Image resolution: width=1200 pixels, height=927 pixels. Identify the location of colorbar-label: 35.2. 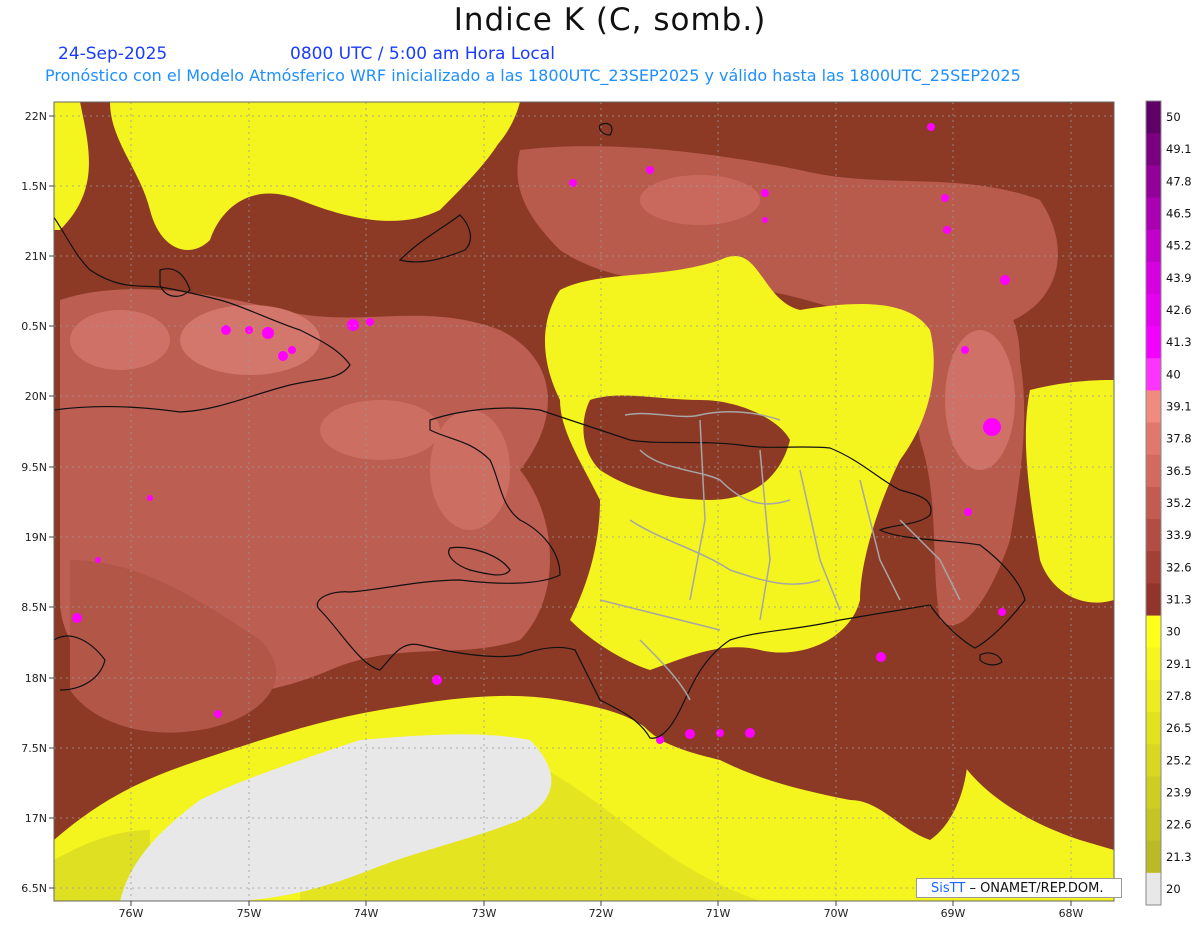
(1179, 503).